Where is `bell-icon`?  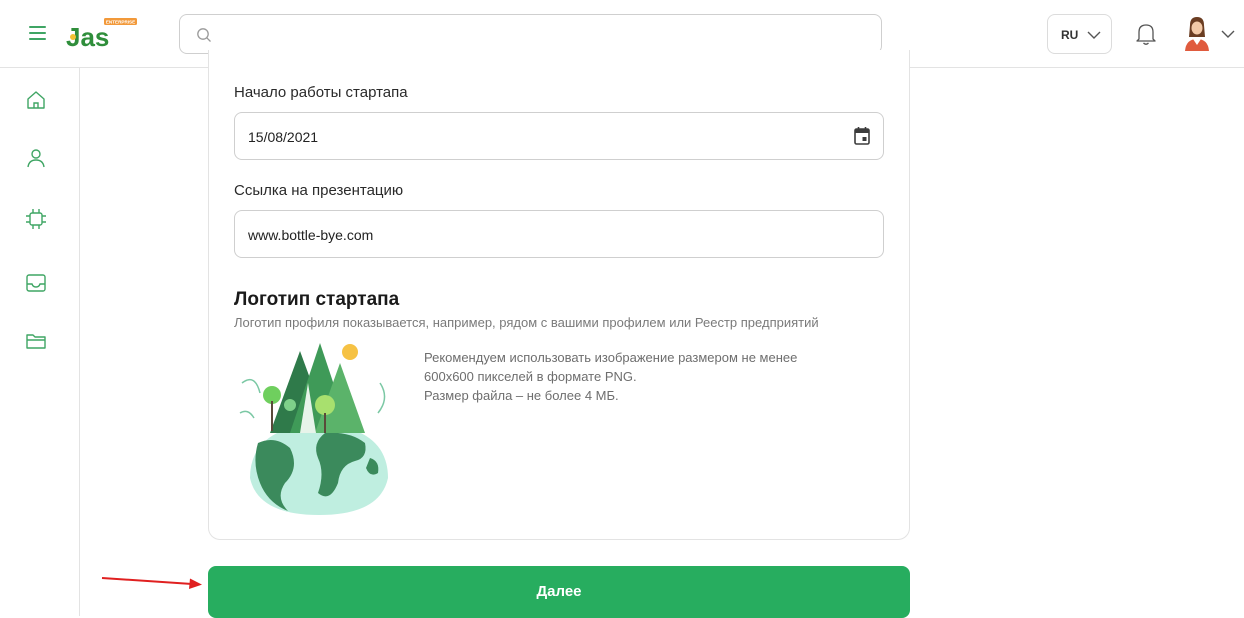 bell-icon is located at coordinates (1146, 34).